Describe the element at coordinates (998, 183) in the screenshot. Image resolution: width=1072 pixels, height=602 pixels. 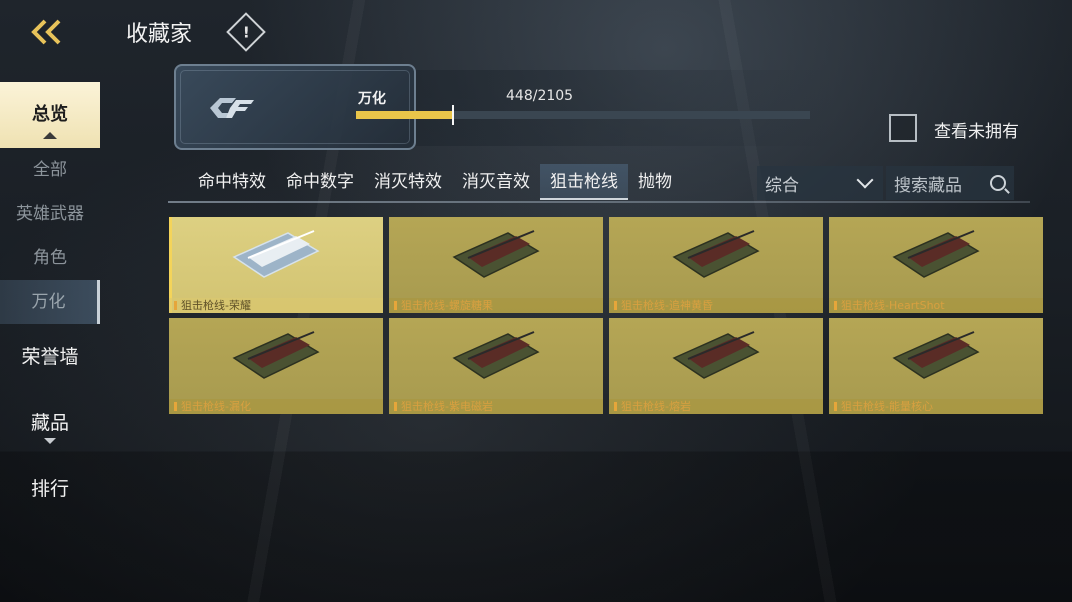
I see `search-icon` at that location.